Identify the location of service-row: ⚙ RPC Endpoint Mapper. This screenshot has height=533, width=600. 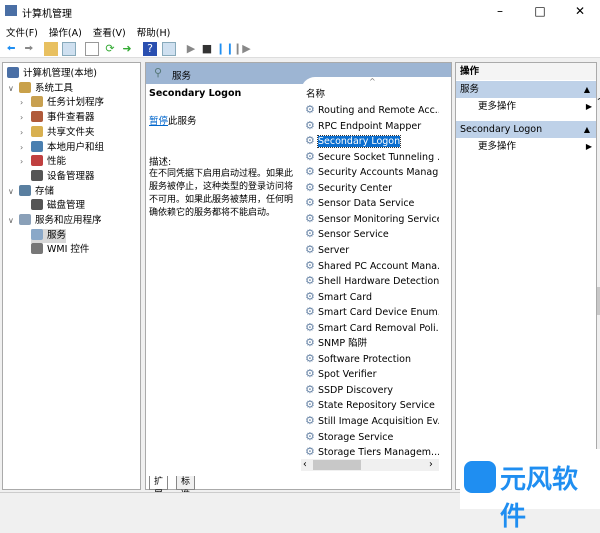
(372, 125).